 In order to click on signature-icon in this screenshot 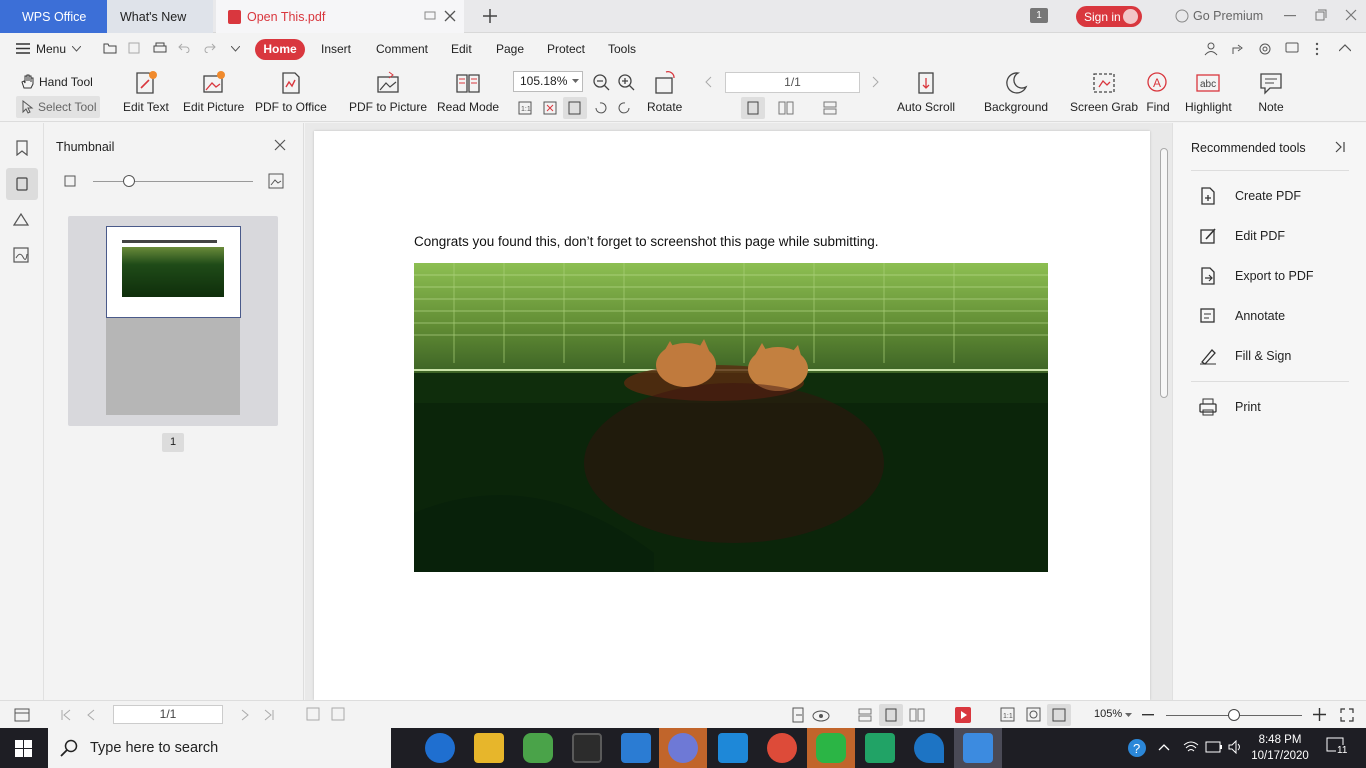, I will do `click(21, 255)`.